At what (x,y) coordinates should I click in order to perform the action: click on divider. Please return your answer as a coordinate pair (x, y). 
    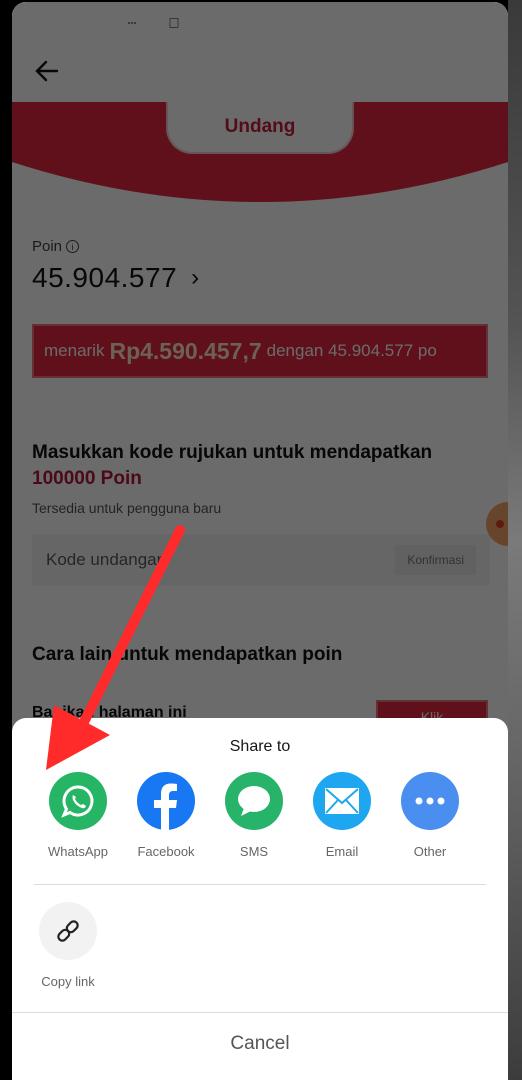
    Looking at the image, I should click on (260, 884).